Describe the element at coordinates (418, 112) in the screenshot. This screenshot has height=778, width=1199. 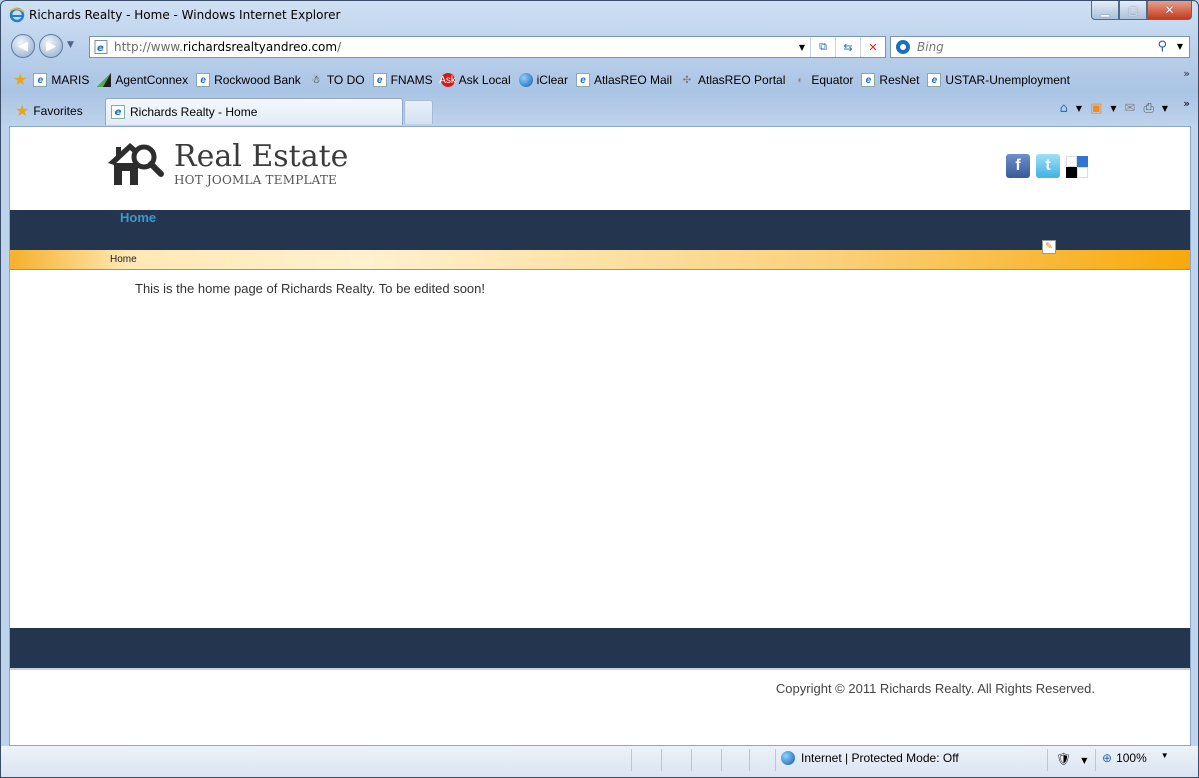
I see `new-tab-button` at that location.